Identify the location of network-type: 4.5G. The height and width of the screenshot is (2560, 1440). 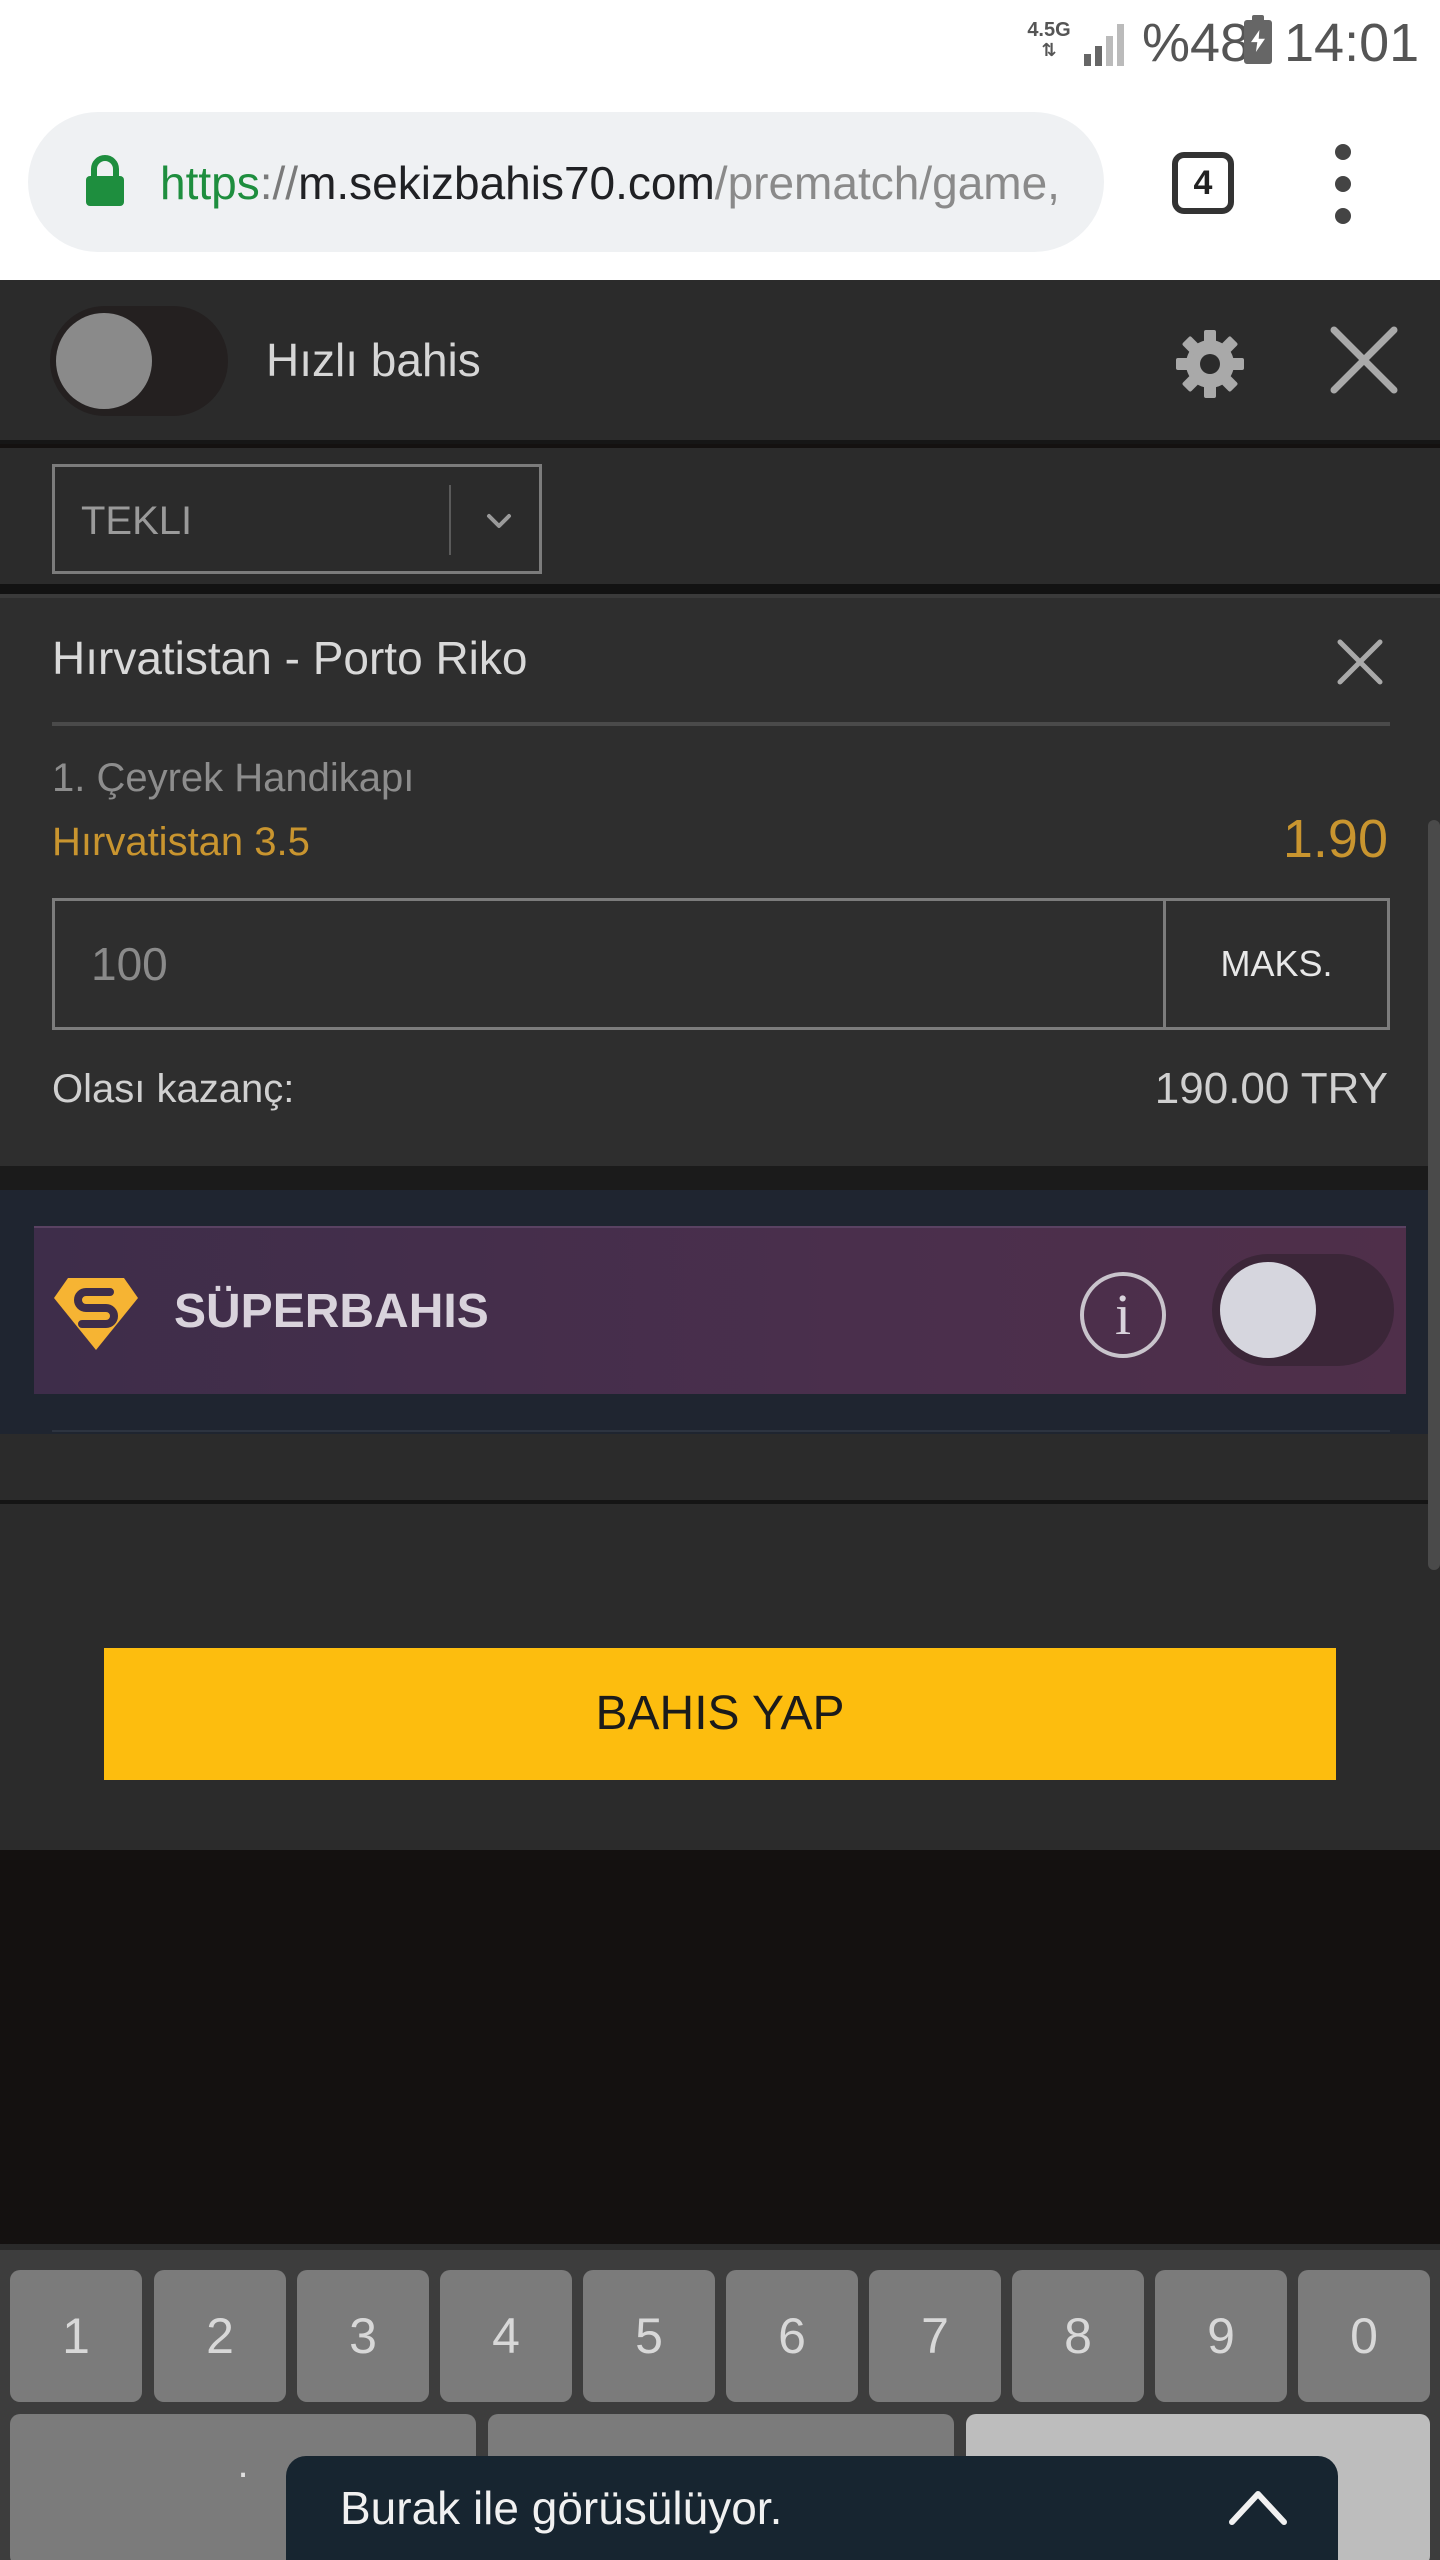
(1049, 30).